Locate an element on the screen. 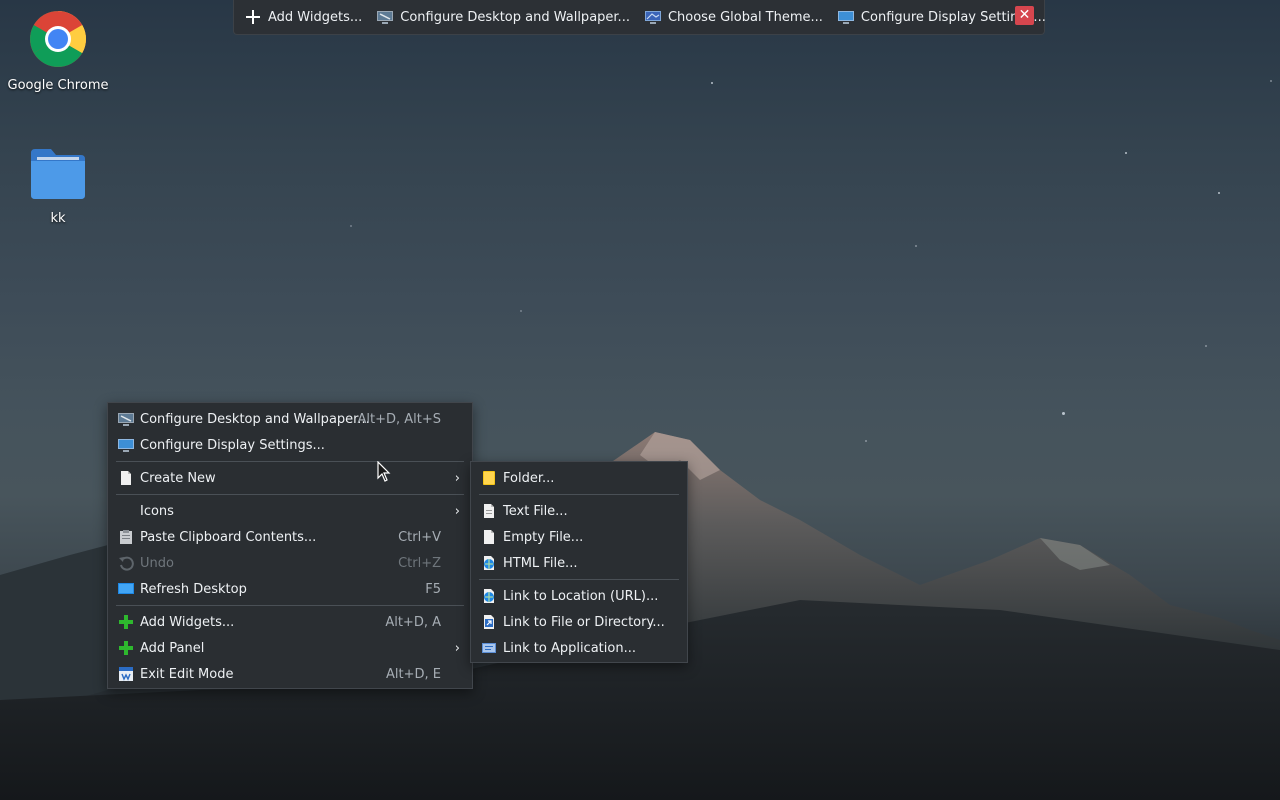 Image resolution: width=1280 pixels, height=800 pixels. menu-item-shortcut: Alt+D, A is located at coordinates (413, 622).